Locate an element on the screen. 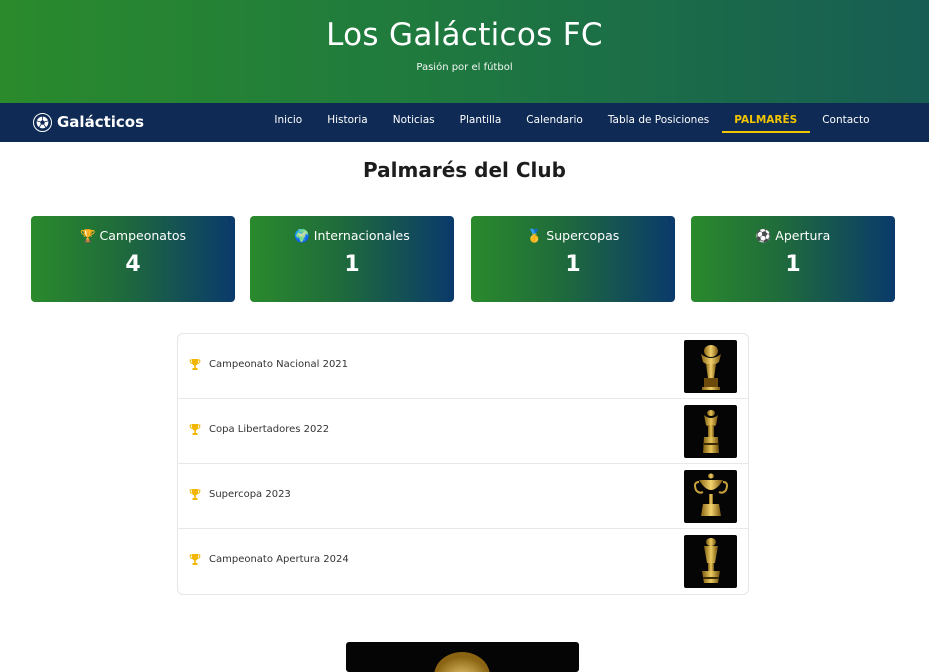 Image resolution: width=929 pixels, height=672 pixels. soccer-ball-icon: ⚽ is located at coordinates (763, 235).